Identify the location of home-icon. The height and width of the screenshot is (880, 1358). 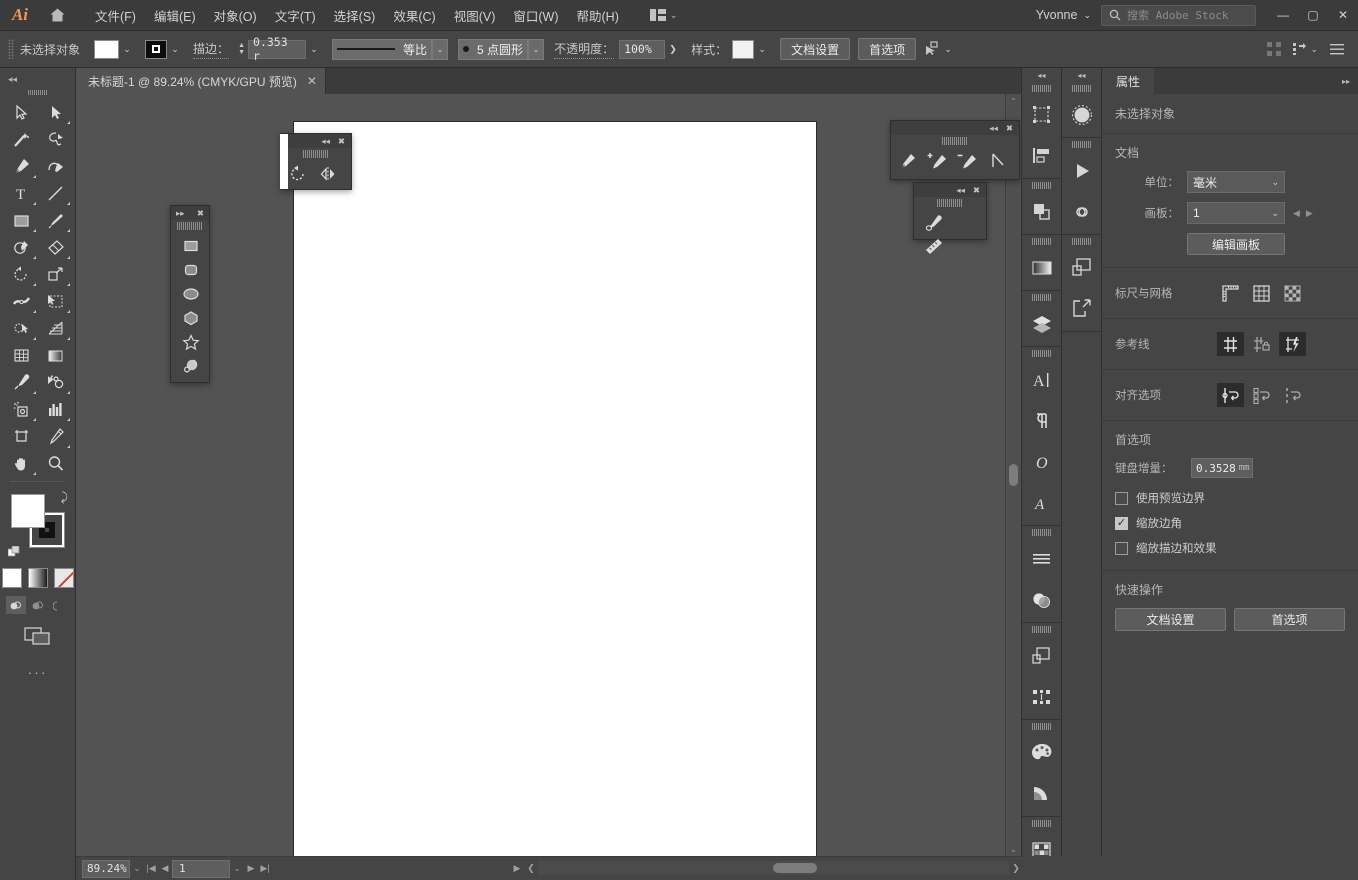
(57, 15).